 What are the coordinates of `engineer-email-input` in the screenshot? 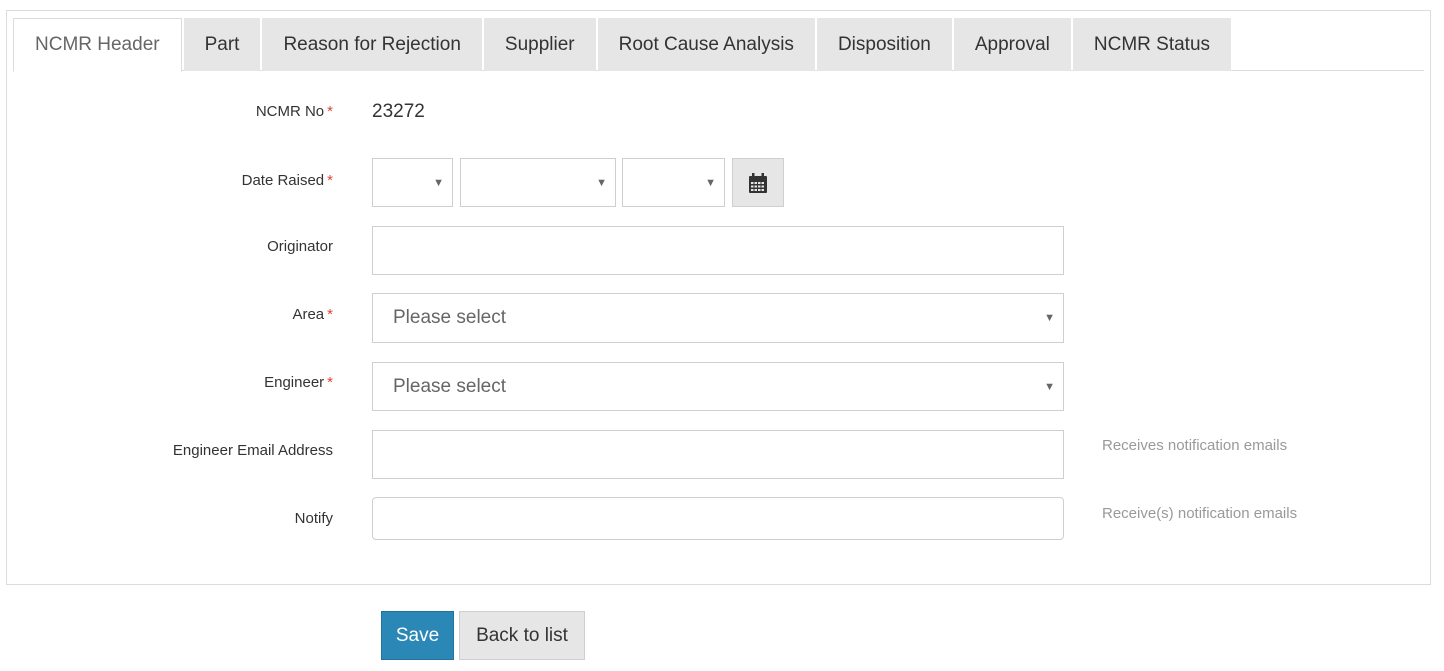 It's located at (718, 454).